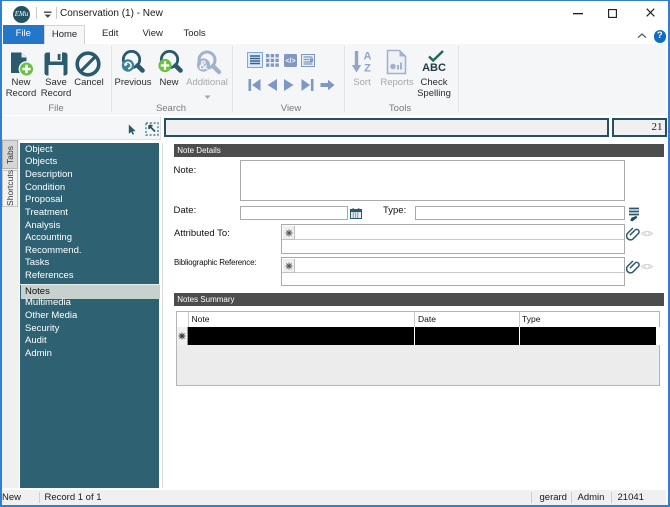  I want to click on svg-text: Z, so click(367, 69).